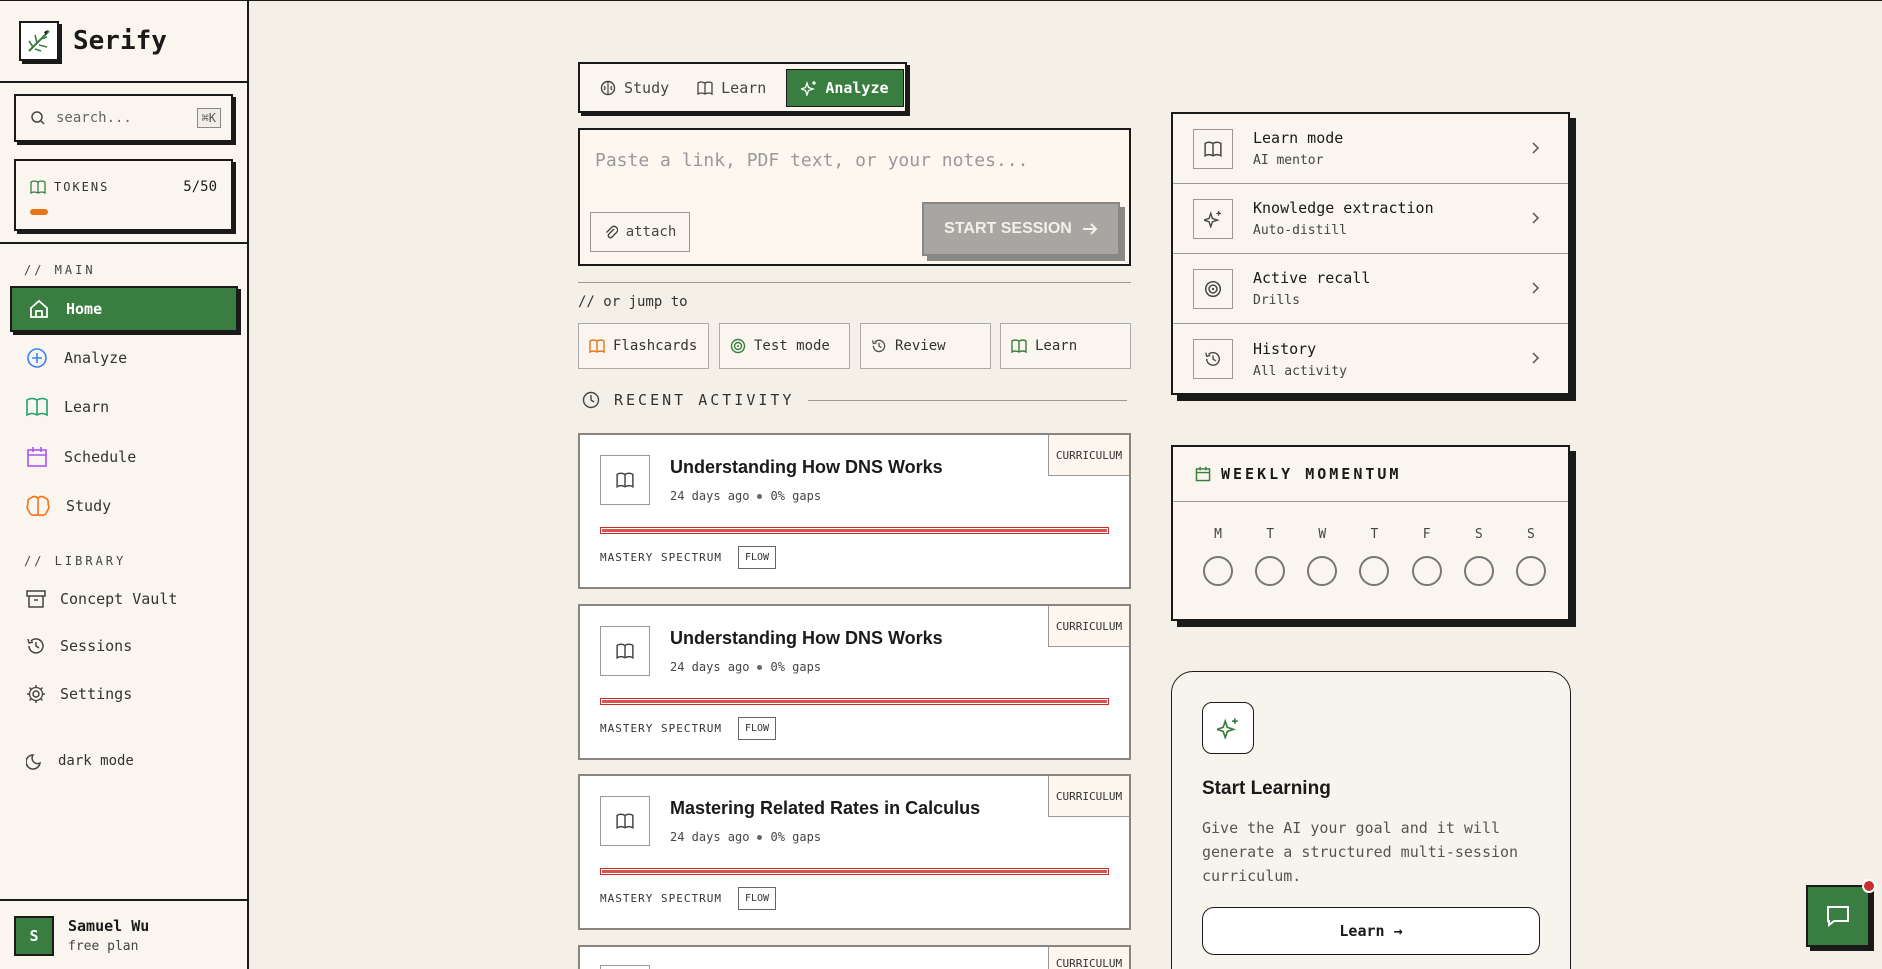  What do you see at coordinates (1322, 534) in the screenshot?
I see `weekday-label: W` at bounding box center [1322, 534].